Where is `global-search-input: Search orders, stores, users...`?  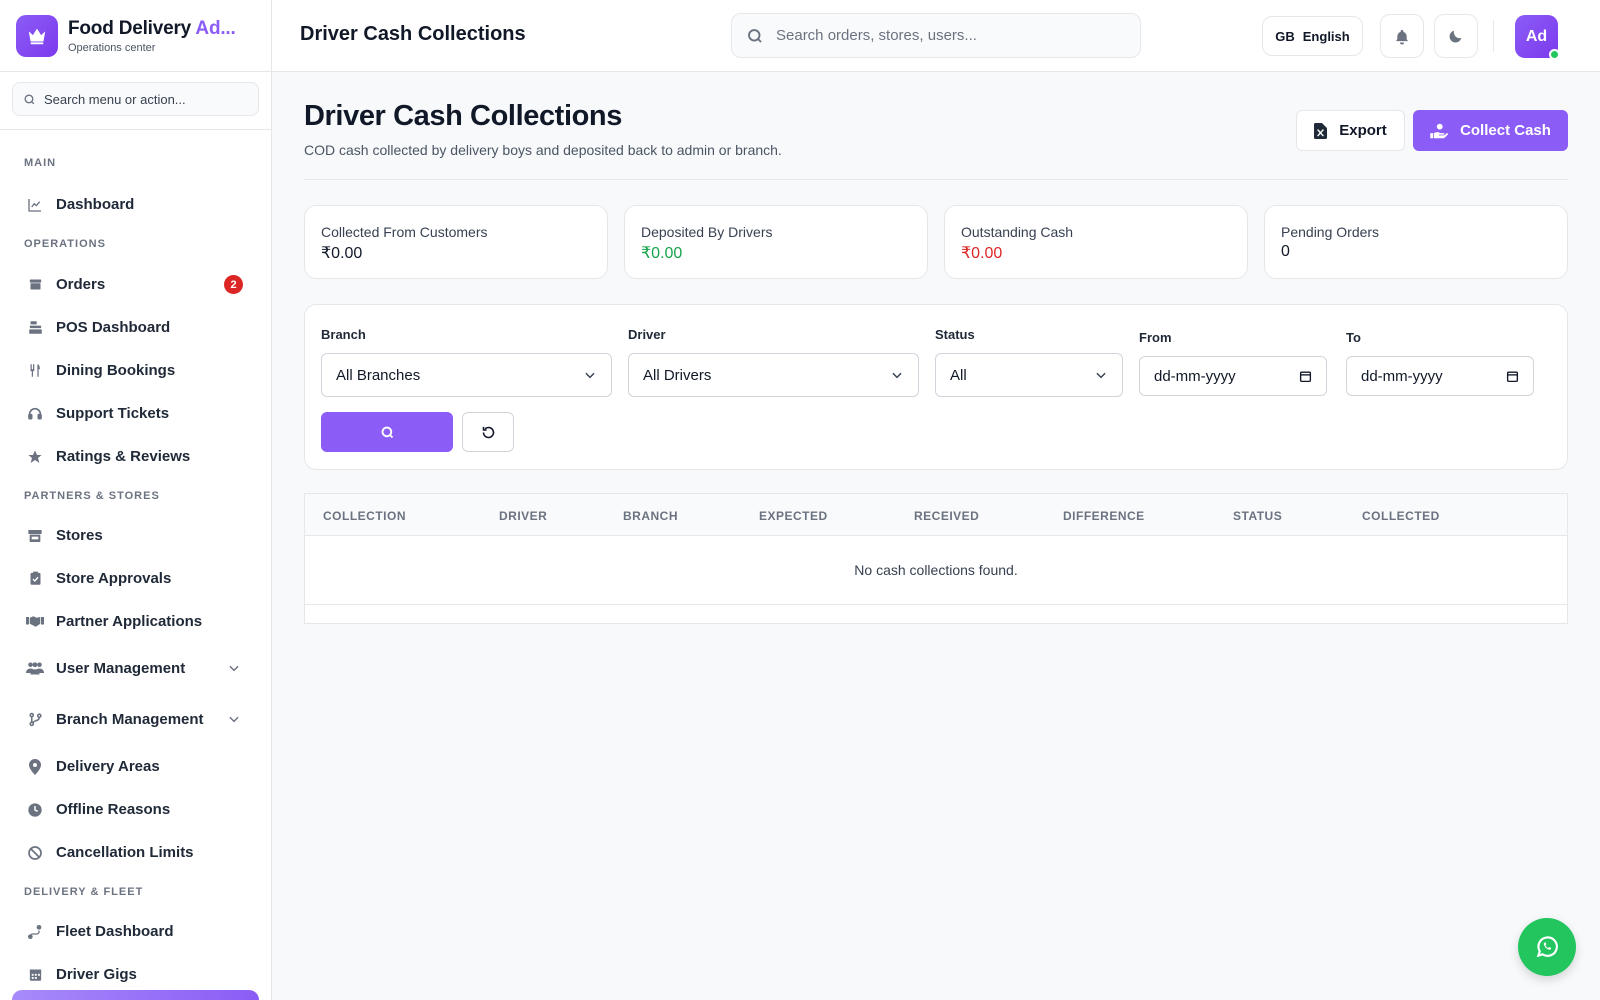
global-search-input: Search orders, stores, users... is located at coordinates (936, 35).